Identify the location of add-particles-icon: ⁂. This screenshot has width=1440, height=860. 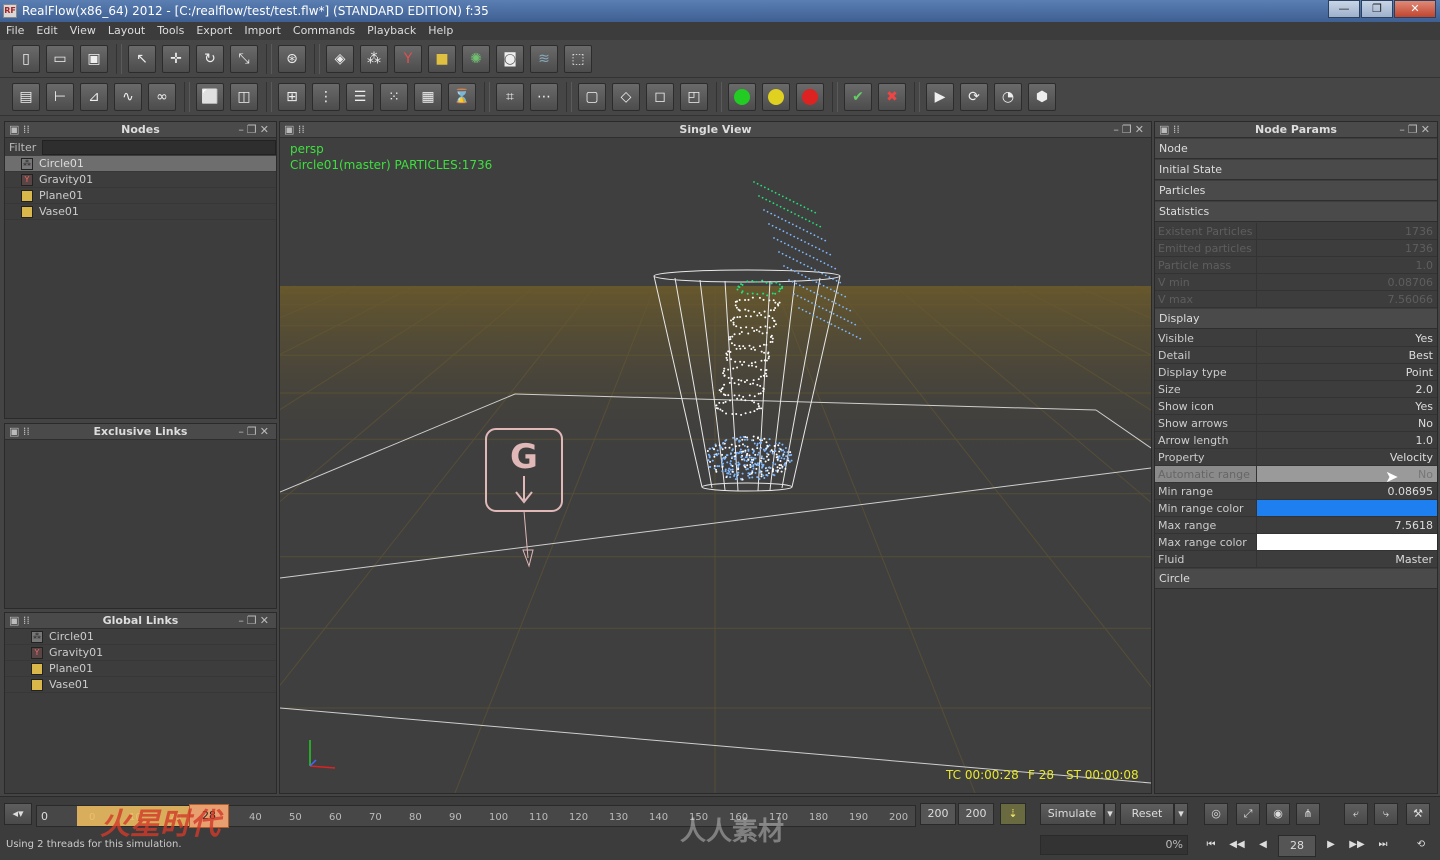
(374, 58).